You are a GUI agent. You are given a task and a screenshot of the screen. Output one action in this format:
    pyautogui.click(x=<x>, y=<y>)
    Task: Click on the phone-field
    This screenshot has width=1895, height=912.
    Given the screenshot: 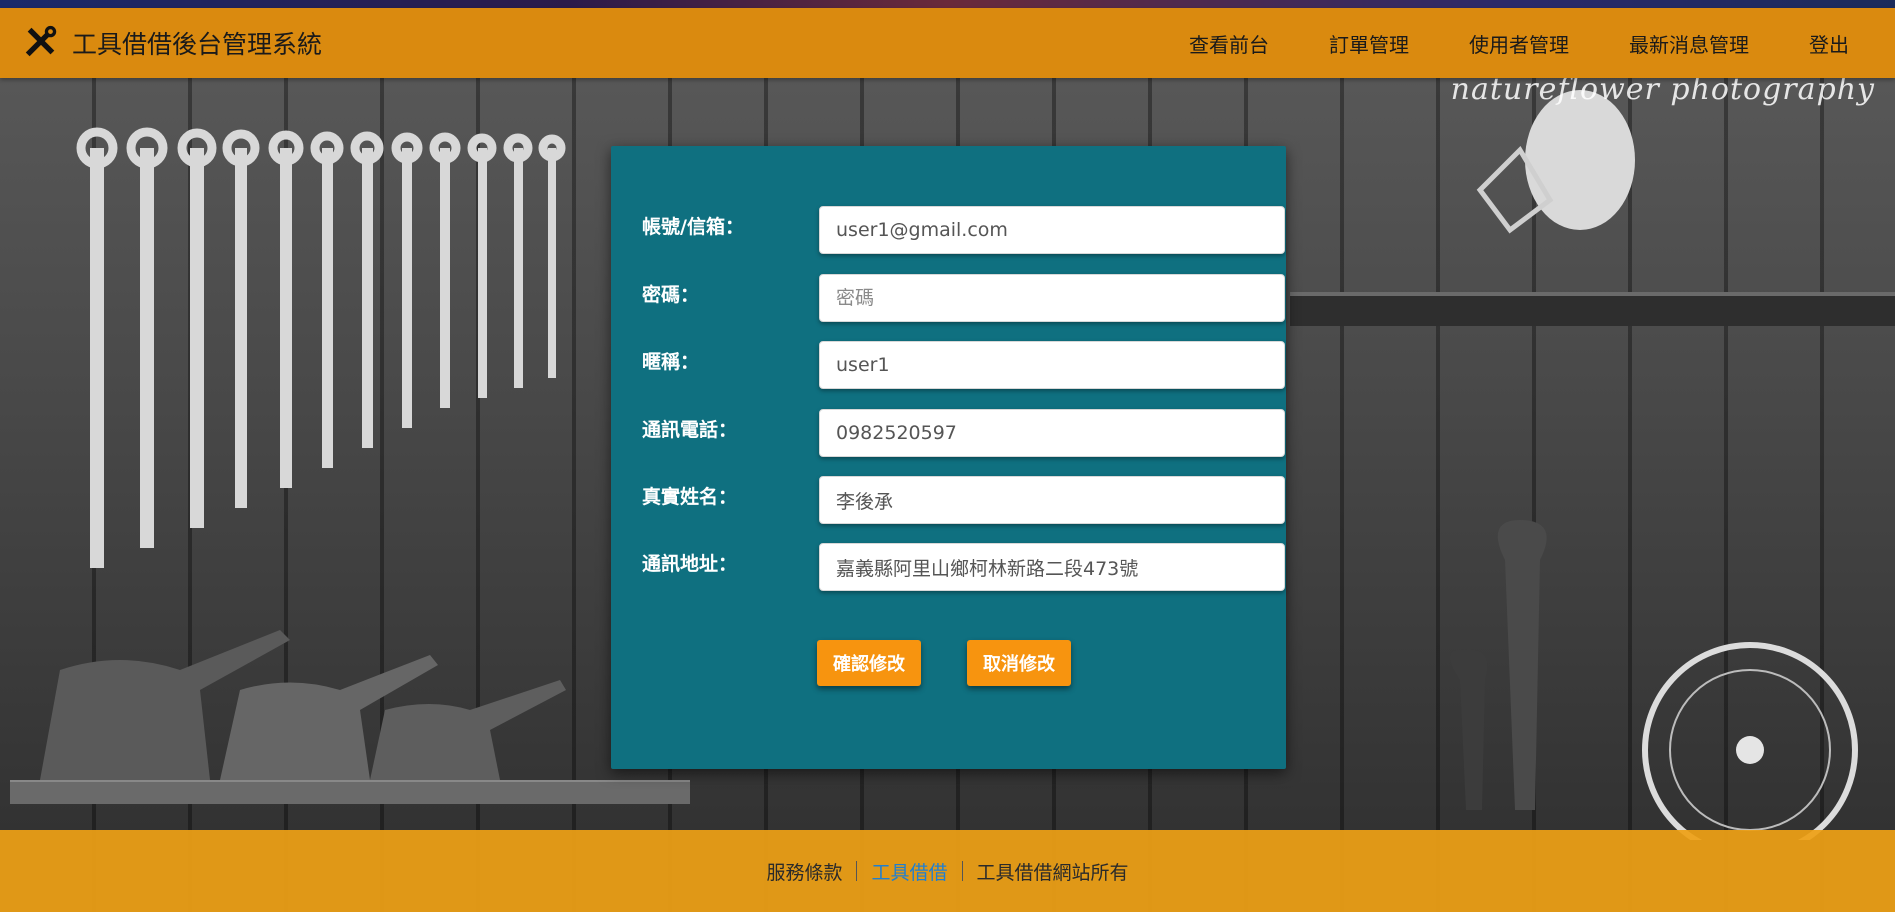 What is the action you would take?
    pyautogui.click(x=1052, y=433)
    